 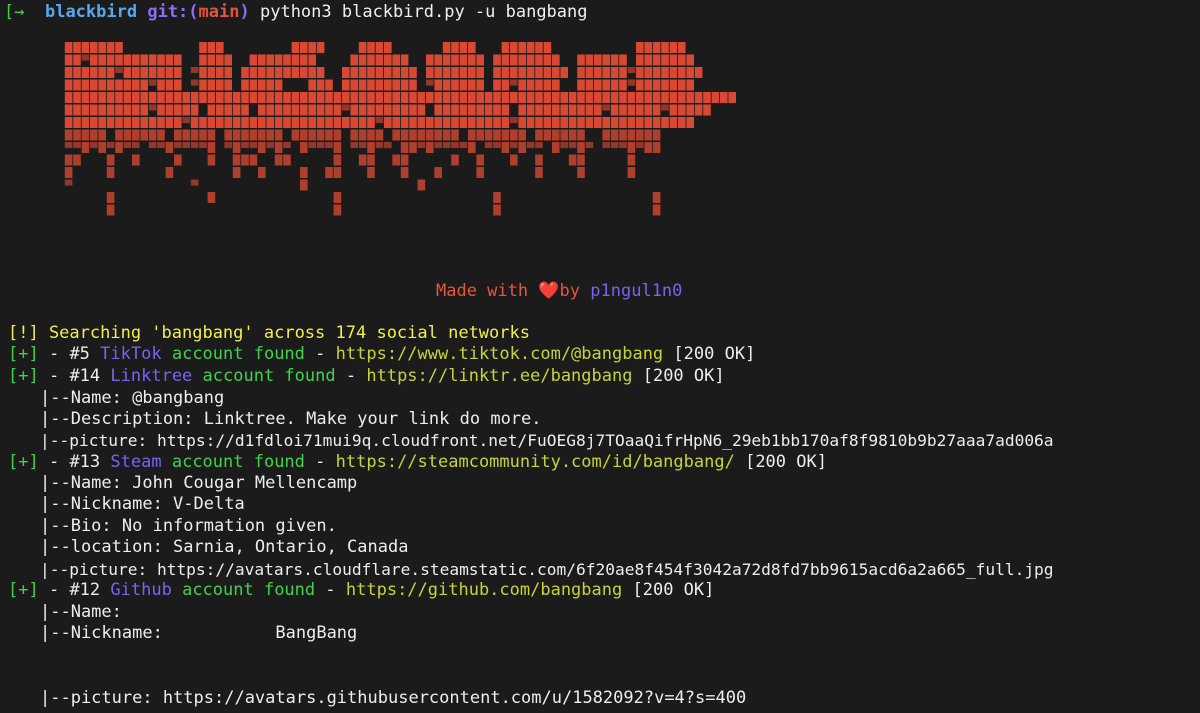 What do you see at coordinates (535, 462) in the screenshot?
I see `profile-url: https://steamcommunity.com/id/bangbang/` at bounding box center [535, 462].